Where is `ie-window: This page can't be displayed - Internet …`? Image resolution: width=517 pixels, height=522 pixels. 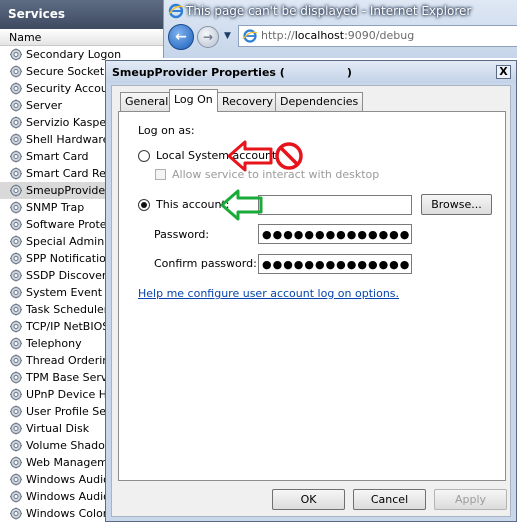
ie-window: This page can't be displayed - Internet … is located at coordinates (340, 29).